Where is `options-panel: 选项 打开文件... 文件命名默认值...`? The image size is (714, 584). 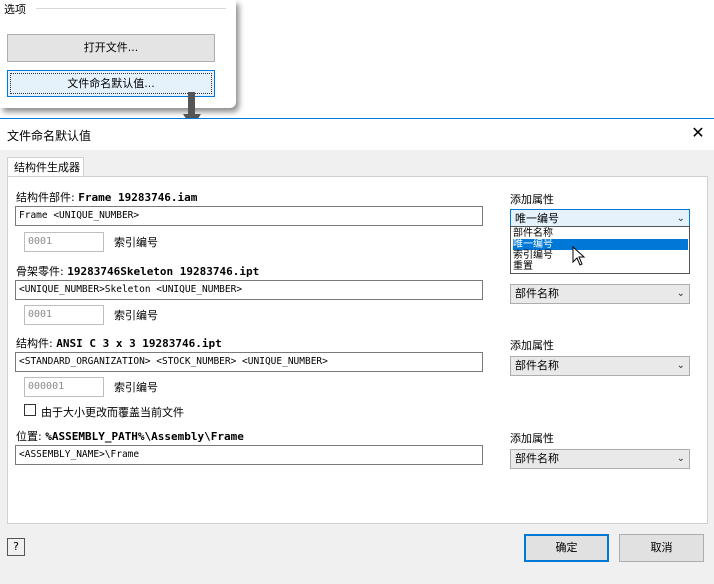
options-panel: 选项 打开文件... 文件命名默认值... is located at coordinates (118, 54).